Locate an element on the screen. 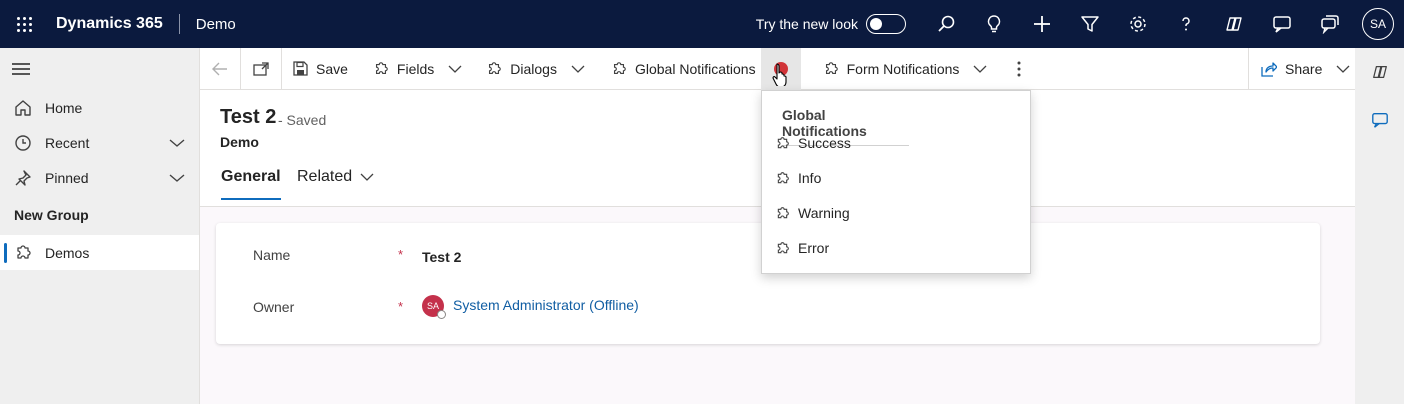 The image size is (1404, 404). environment-name: Demo is located at coordinates (216, 24).